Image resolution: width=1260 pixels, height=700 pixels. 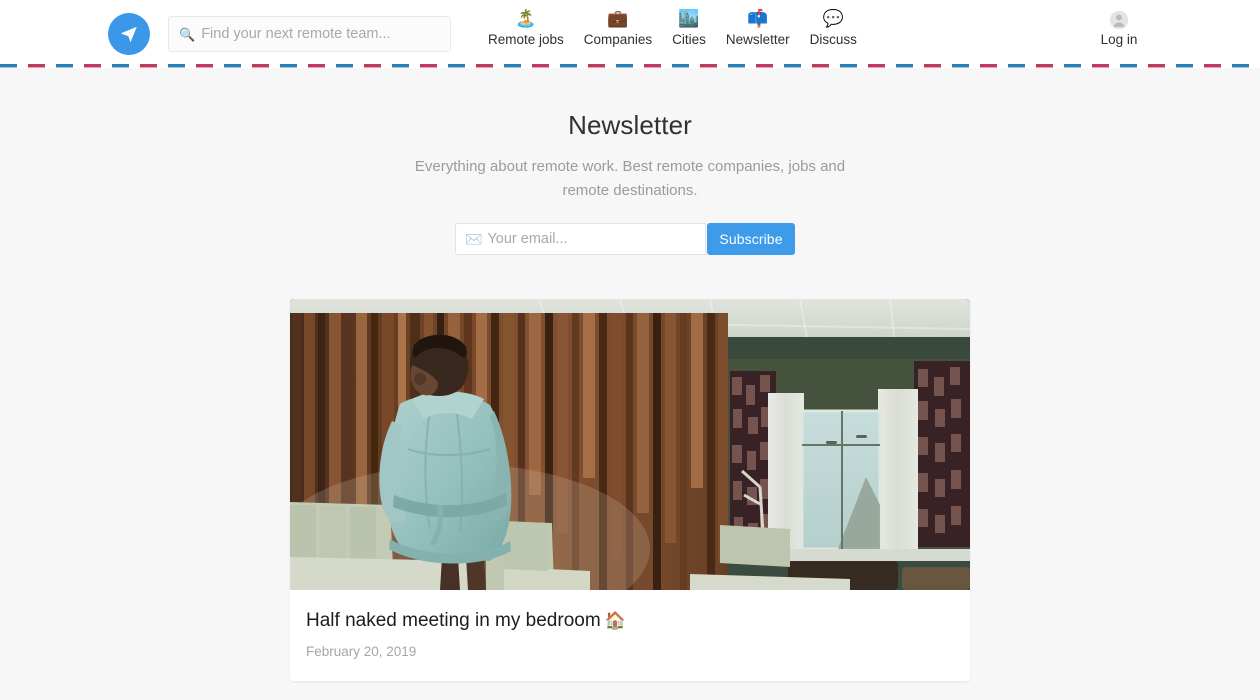 I want to click on envelope-icon: ✉️, so click(x=474, y=239).